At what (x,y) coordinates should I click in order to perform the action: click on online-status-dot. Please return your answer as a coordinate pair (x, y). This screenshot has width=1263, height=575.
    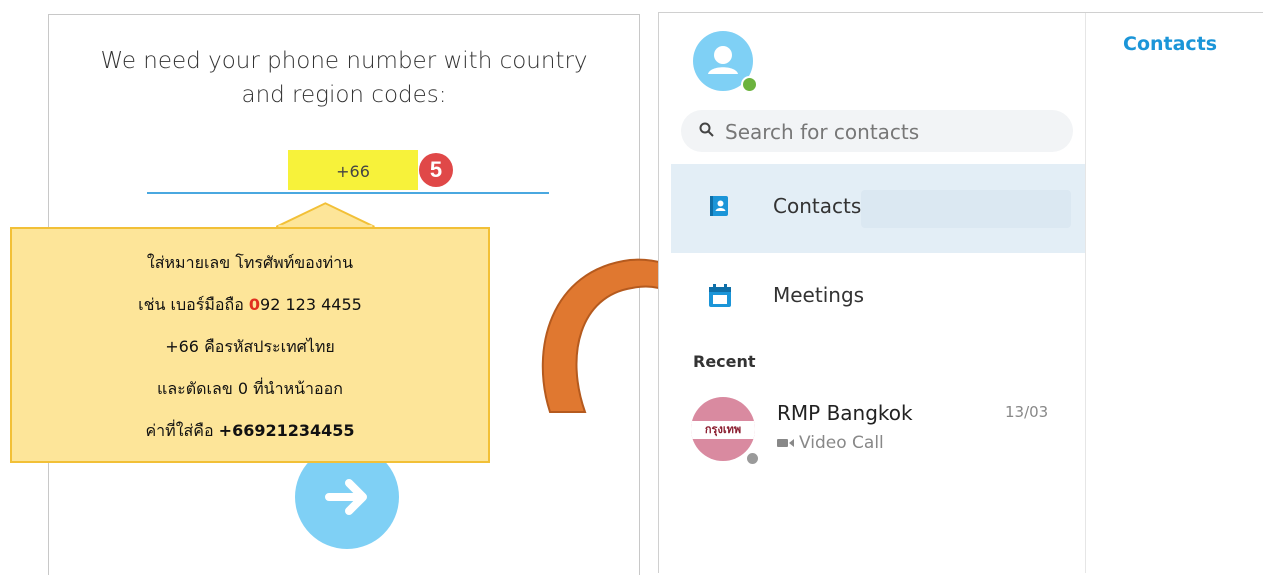
    Looking at the image, I should click on (749, 84).